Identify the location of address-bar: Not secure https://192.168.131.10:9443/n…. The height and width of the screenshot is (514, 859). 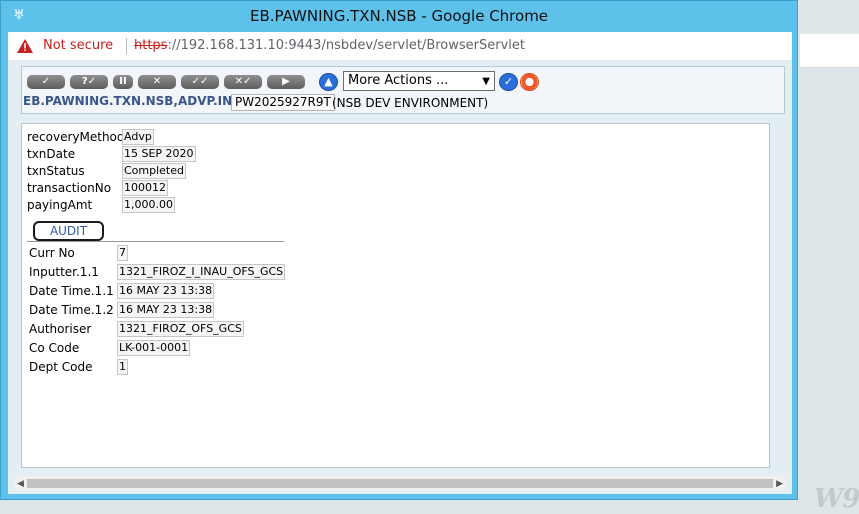
(400, 46).